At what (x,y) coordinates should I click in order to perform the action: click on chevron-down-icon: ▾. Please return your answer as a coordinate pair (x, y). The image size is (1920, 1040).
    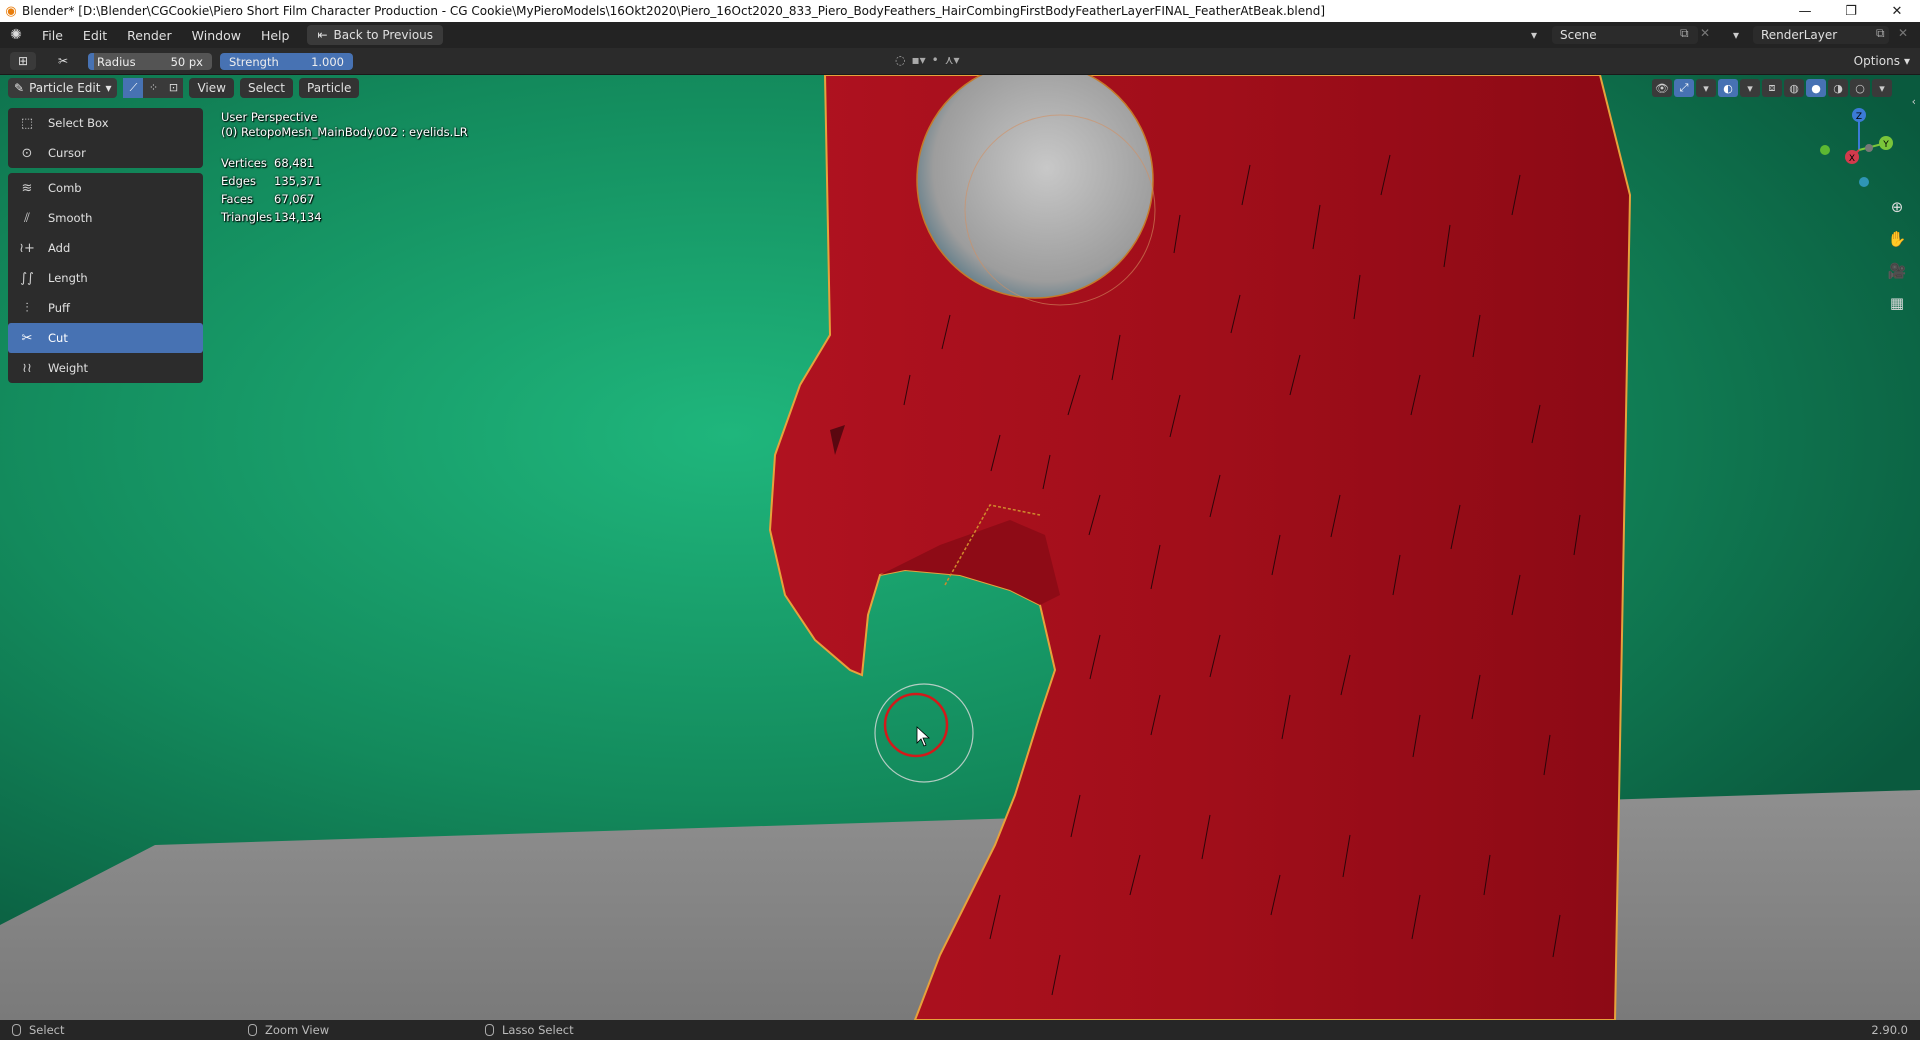
    Looking at the image, I should click on (1906, 61).